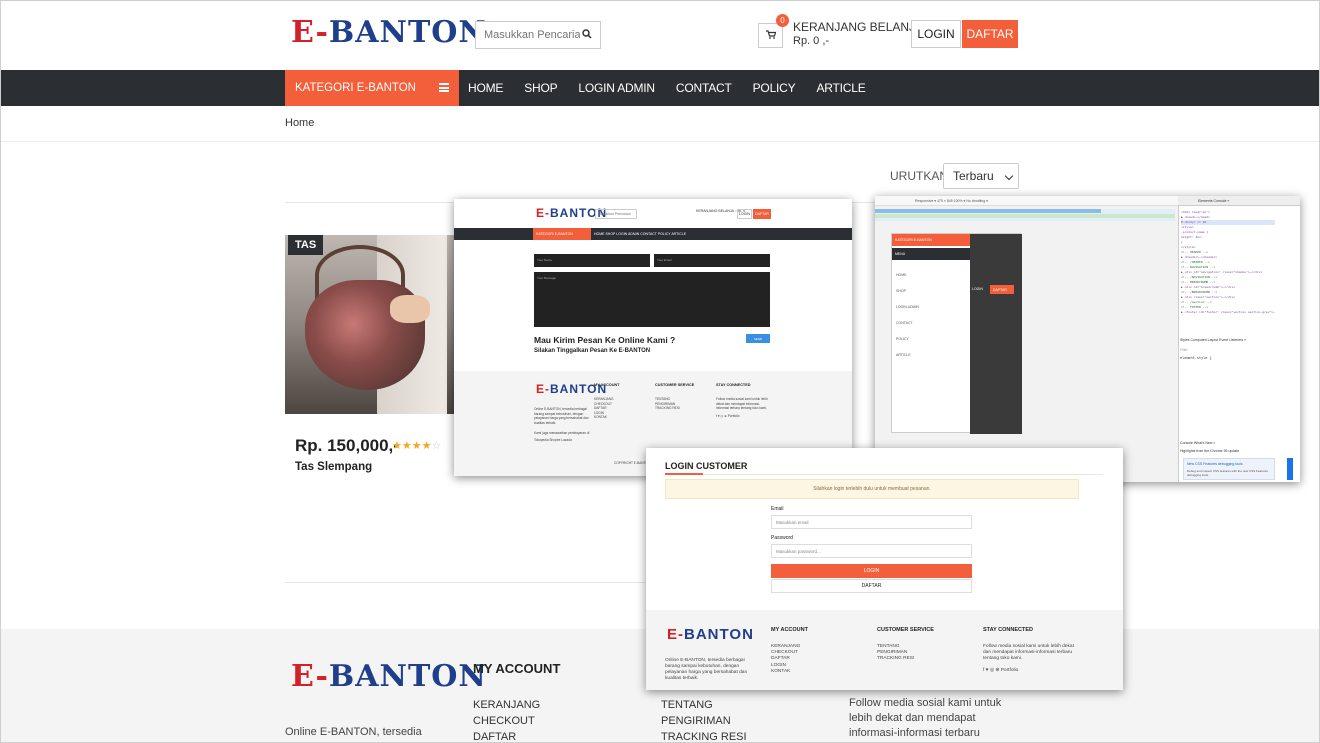 The image size is (1320, 743). What do you see at coordinates (704, 705) in the screenshot?
I see `footer-link-tentang: TENTANG` at bounding box center [704, 705].